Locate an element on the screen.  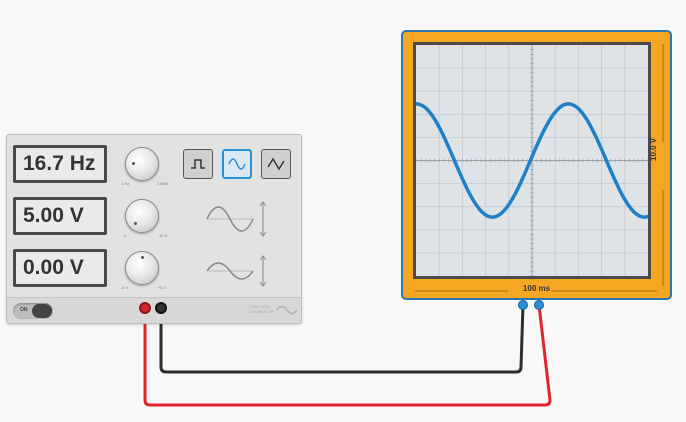
offset-icon is located at coordinates (236, 271).